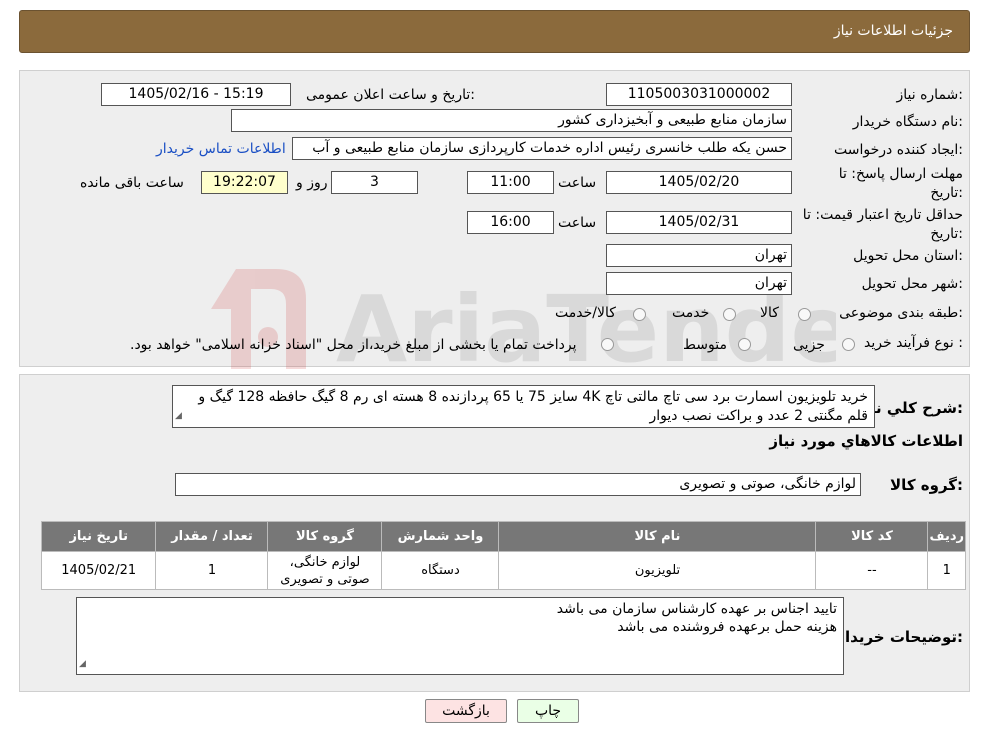  What do you see at coordinates (946, 570) in the screenshot?
I see `cell-row: 1` at bounding box center [946, 570].